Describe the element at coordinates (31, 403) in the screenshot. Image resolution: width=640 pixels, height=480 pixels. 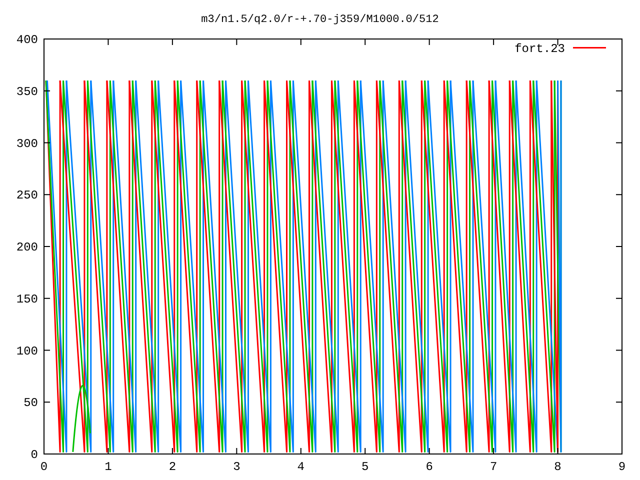
I see `y-tick-label: 50` at that location.